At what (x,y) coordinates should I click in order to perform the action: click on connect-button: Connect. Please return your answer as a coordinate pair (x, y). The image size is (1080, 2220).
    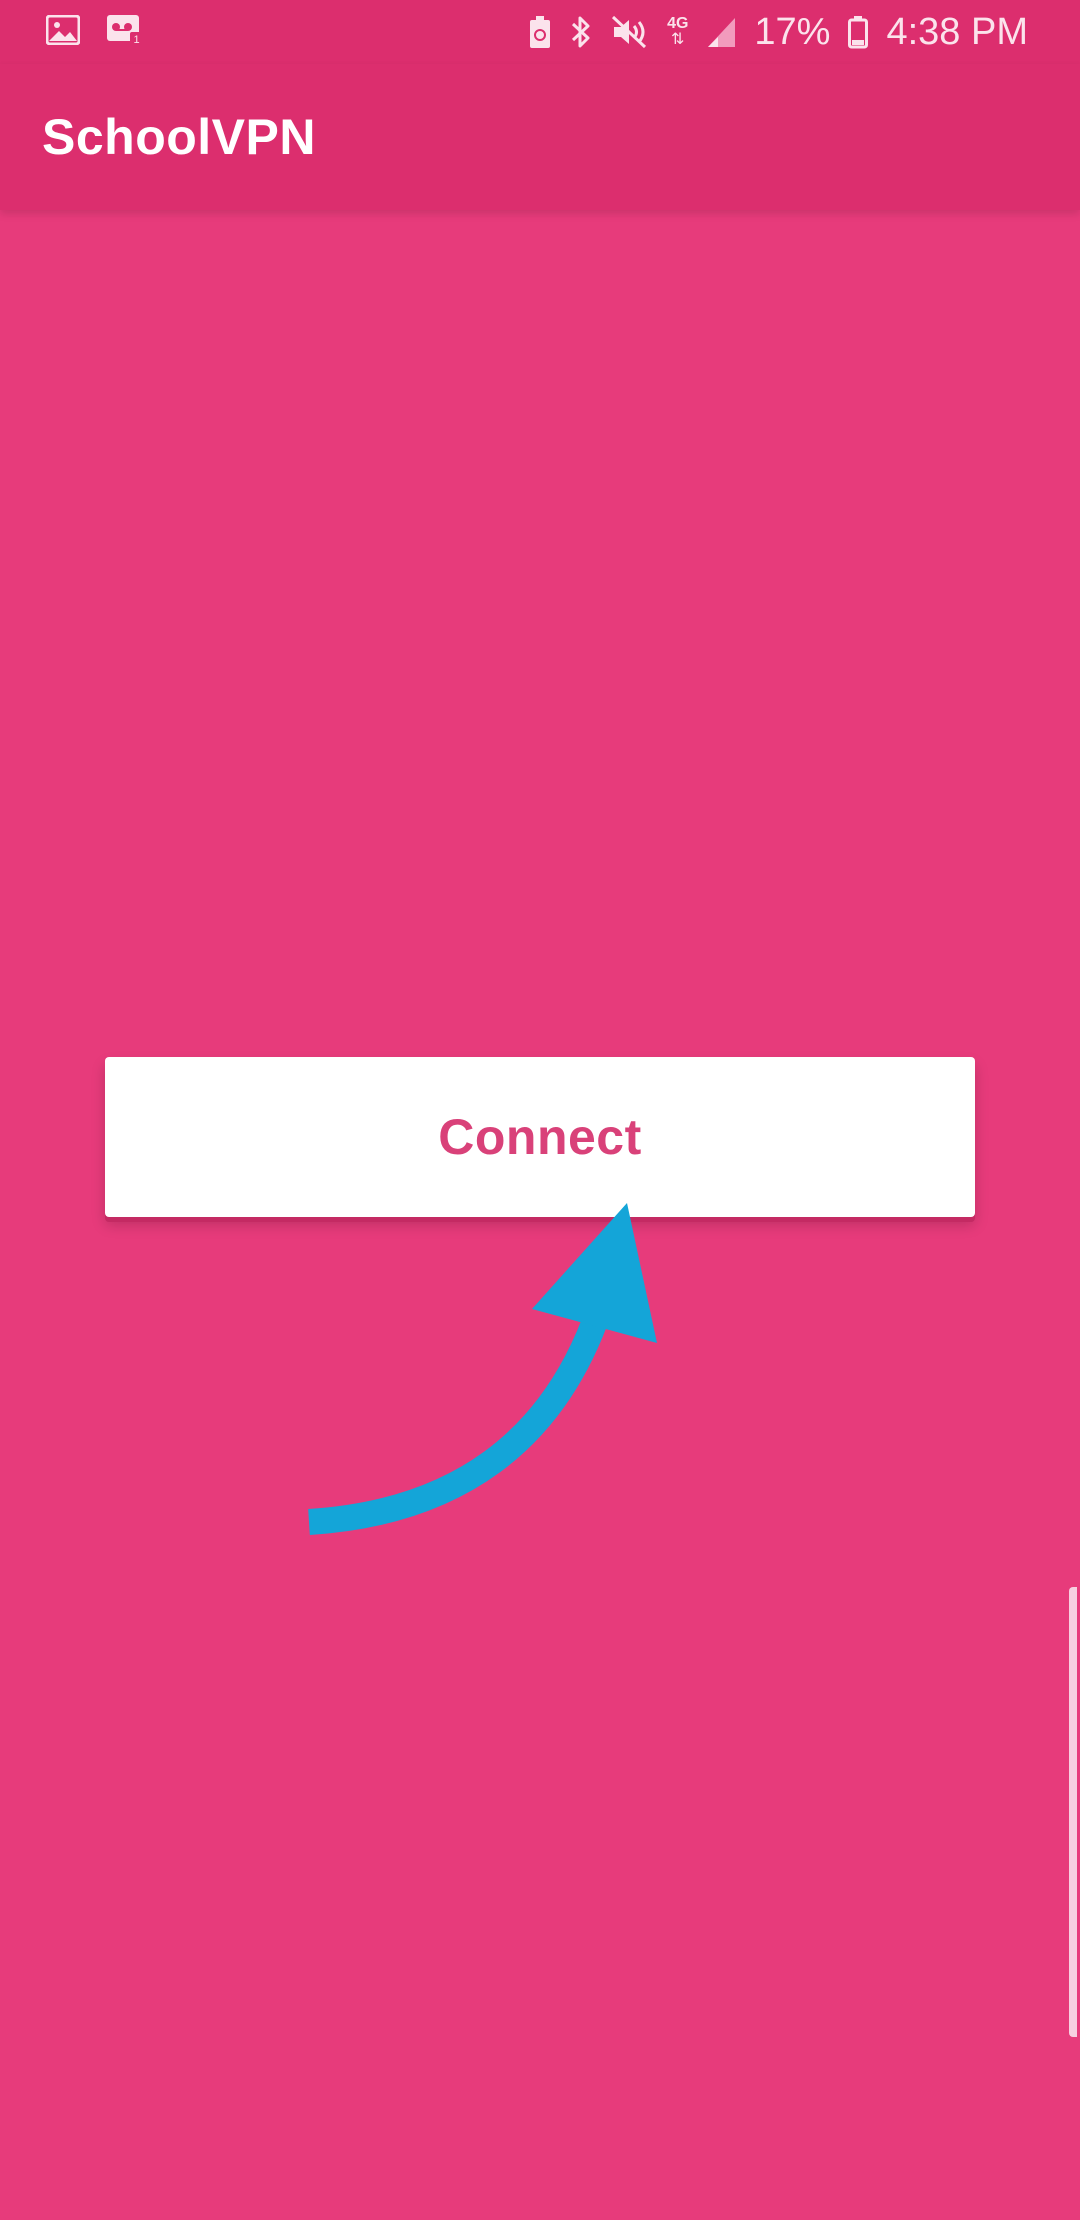
    Looking at the image, I should click on (540, 1137).